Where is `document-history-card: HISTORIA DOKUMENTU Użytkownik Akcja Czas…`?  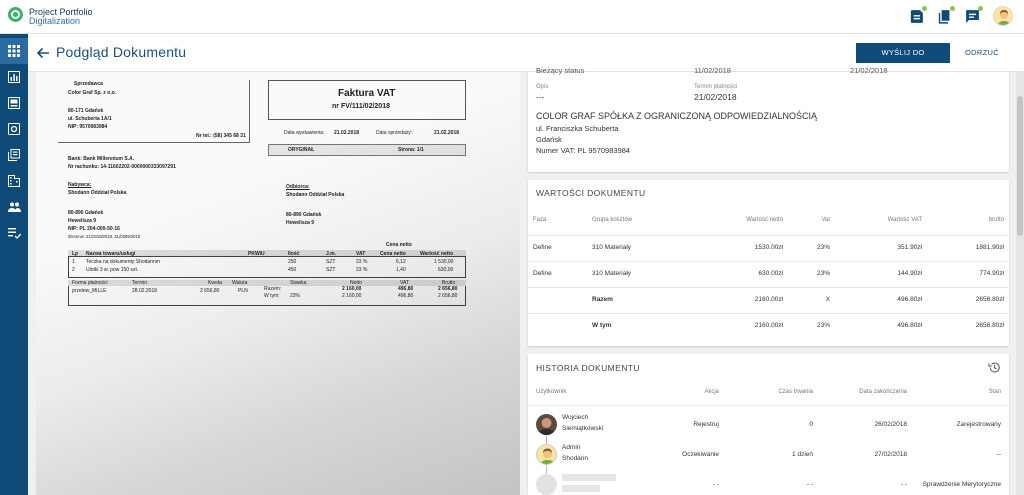
document-history-card: HISTORIA DOKUMENTU Użytkownik Akcja Czas… is located at coordinates (768, 424).